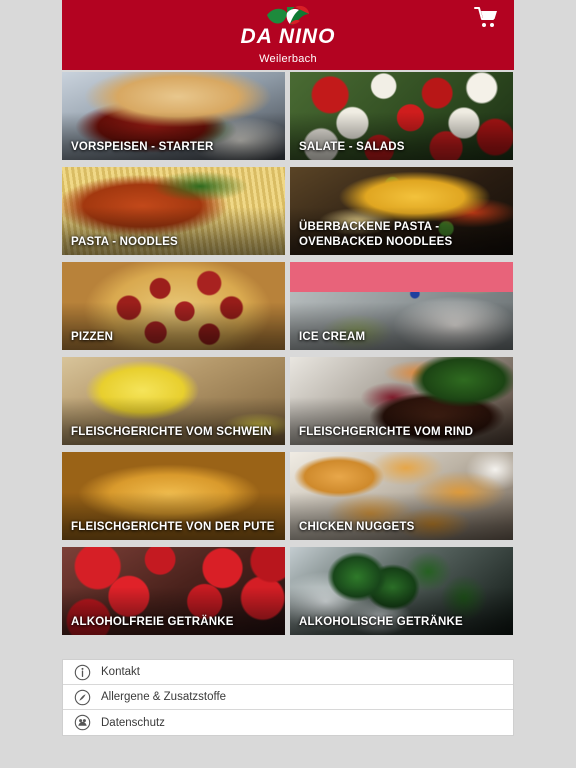 This screenshot has height=768, width=576. Describe the element at coordinates (332, 336) in the screenshot. I see `category-label: ICE CREAM` at that location.